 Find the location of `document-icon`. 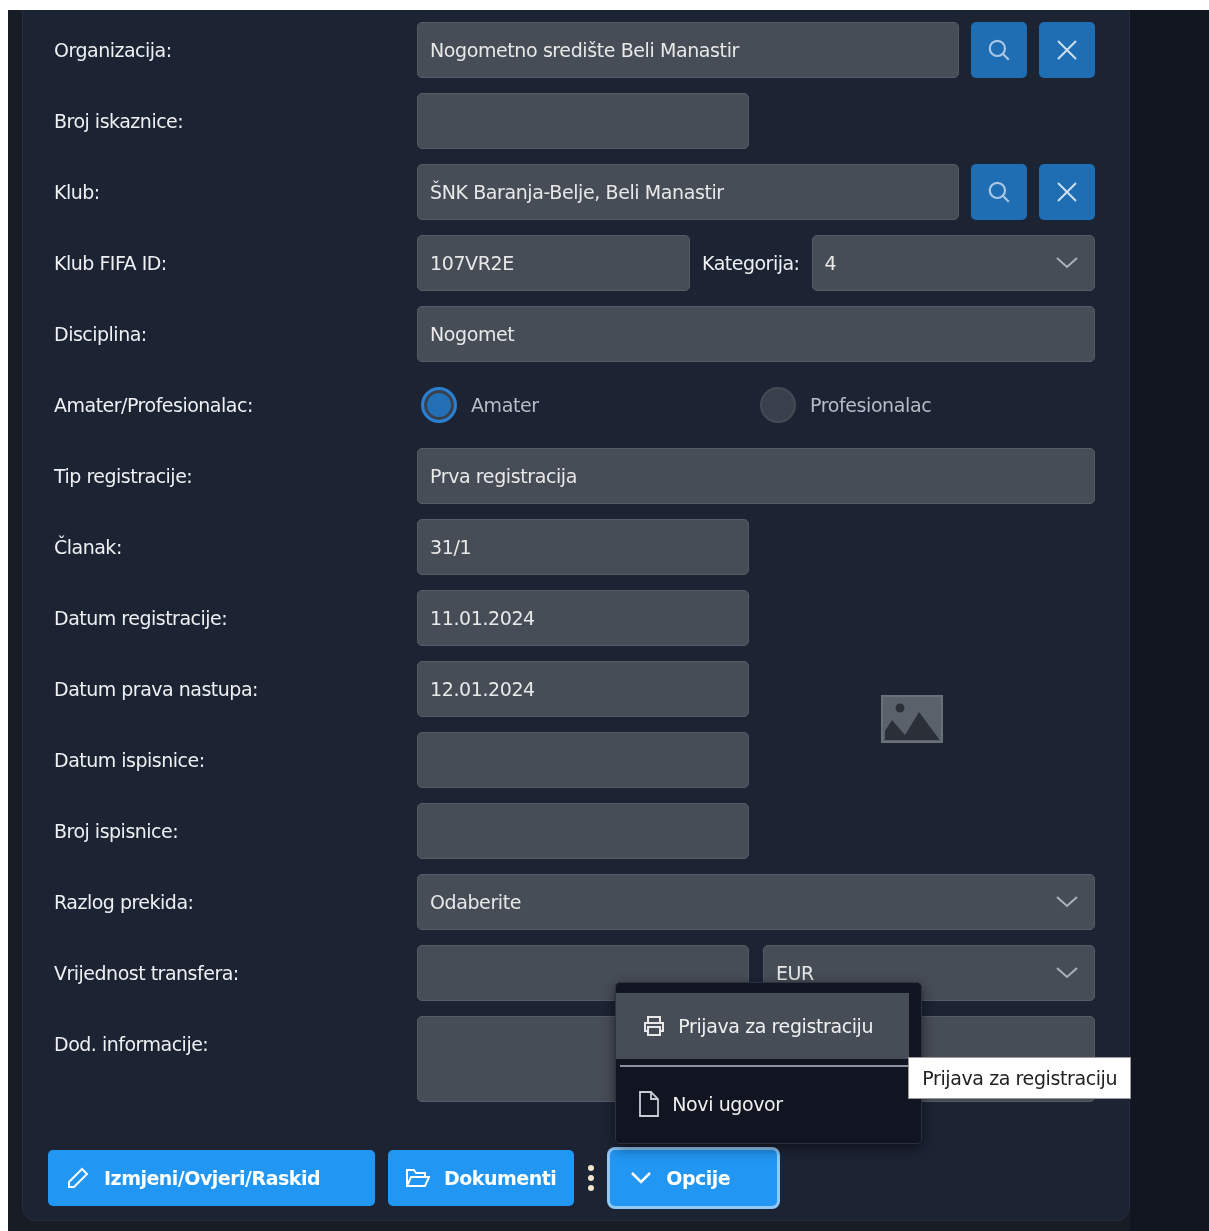

document-icon is located at coordinates (649, 1104).